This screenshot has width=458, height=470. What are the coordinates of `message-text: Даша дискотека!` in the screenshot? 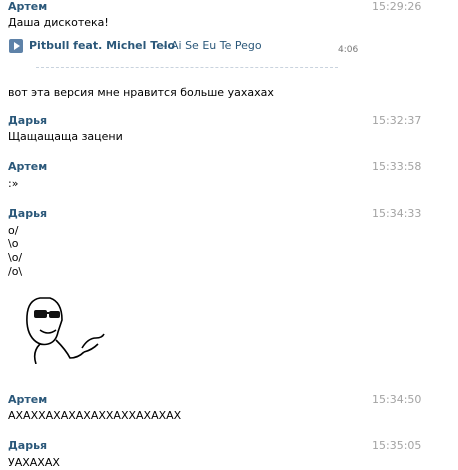 It's located at (58, 22).